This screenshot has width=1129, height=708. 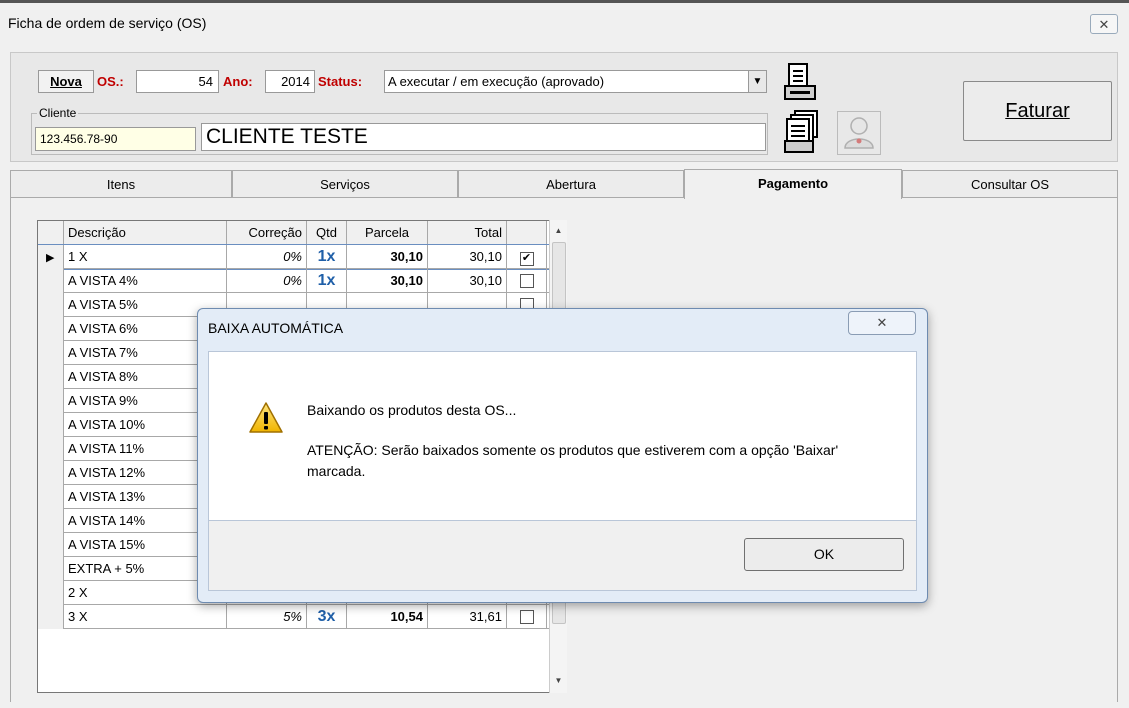 What do you see at coordinates (467, 617) in the screenshot?
I see `cell-total: 31,61` at bounding box center [467, 617].